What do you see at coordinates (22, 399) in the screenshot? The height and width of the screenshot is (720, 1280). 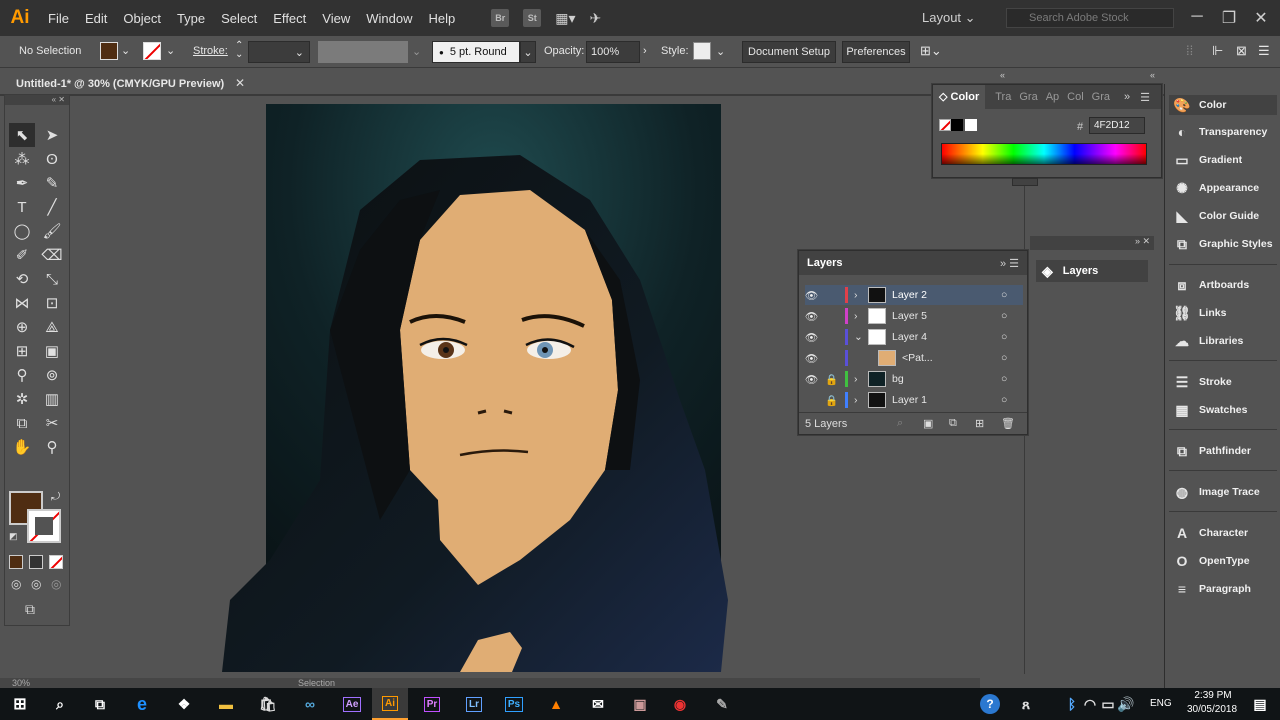 I see `symbol-sprayer-tool-icon: ✲` at bounding box center [22, 399].